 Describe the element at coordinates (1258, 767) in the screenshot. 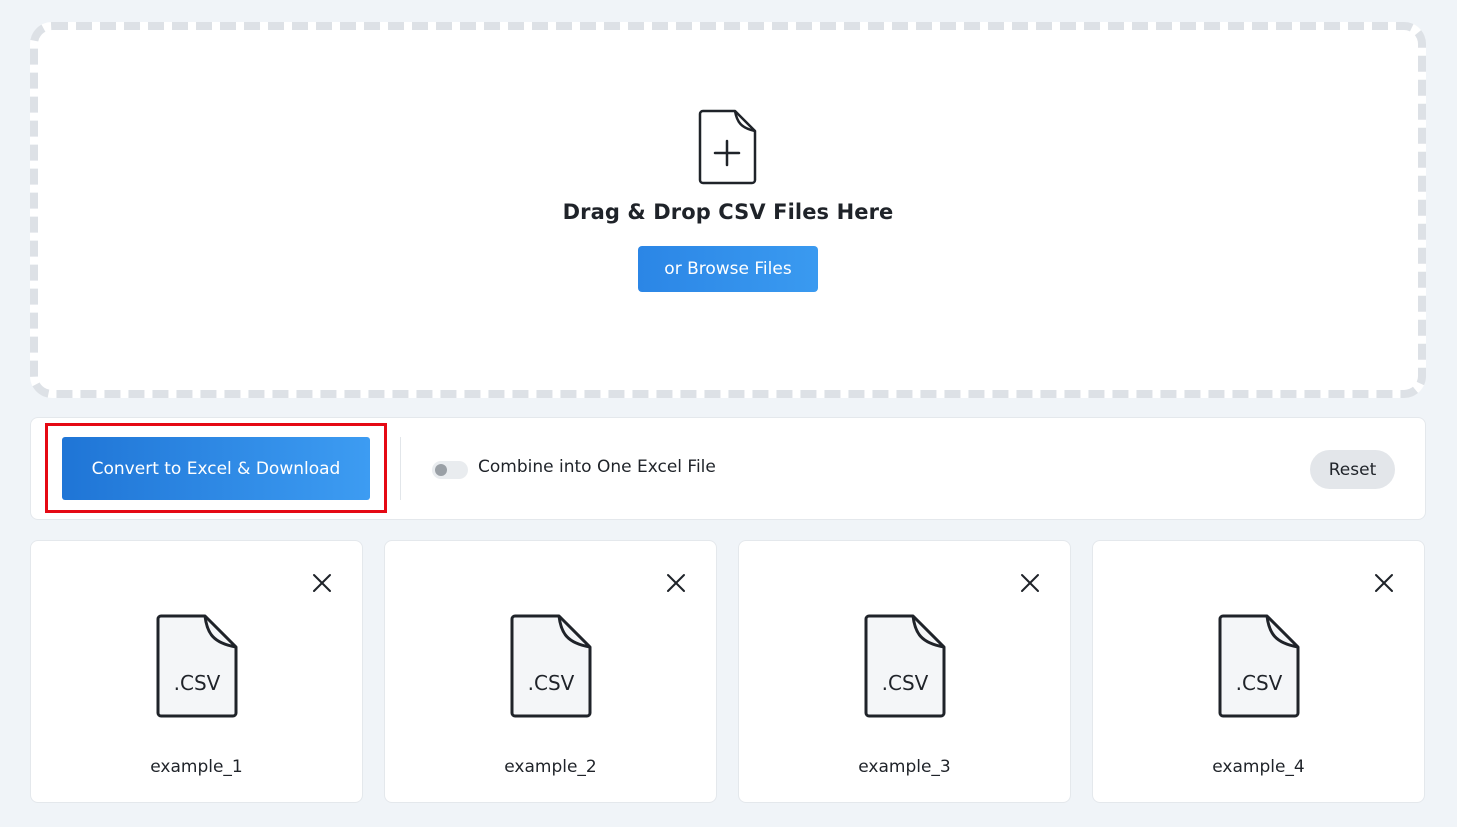

I see `file-name: example_4` at that location.